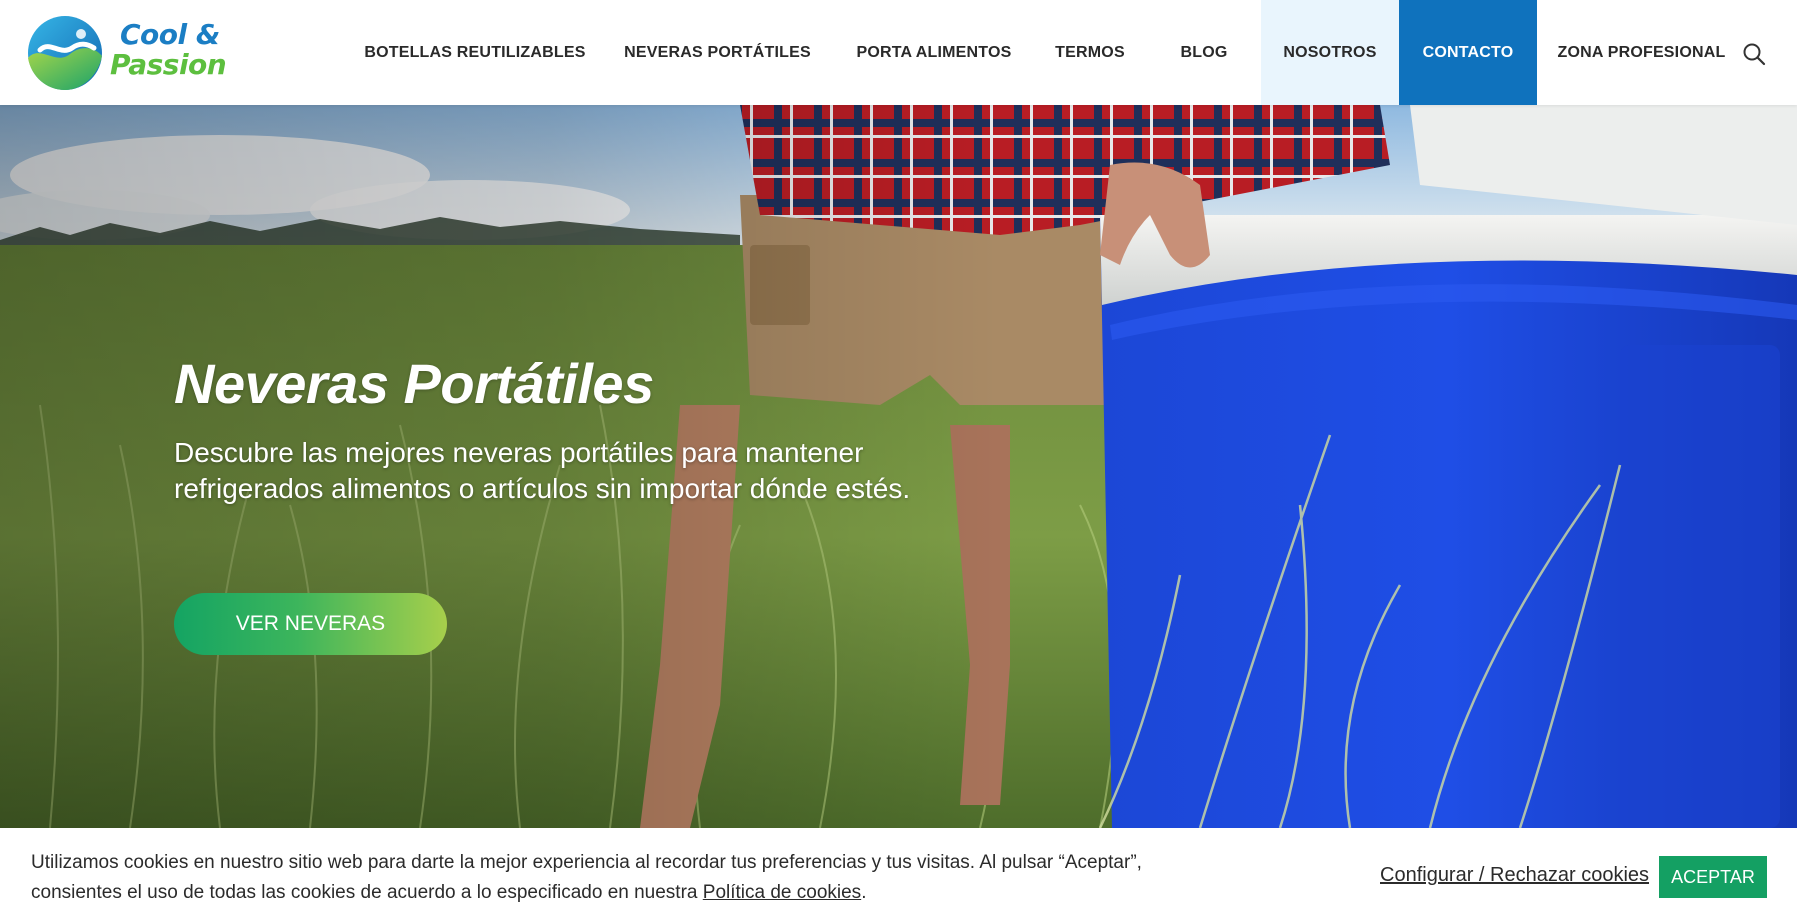  I want to click on logo-link: Cool & Passion, so click(126, 52).